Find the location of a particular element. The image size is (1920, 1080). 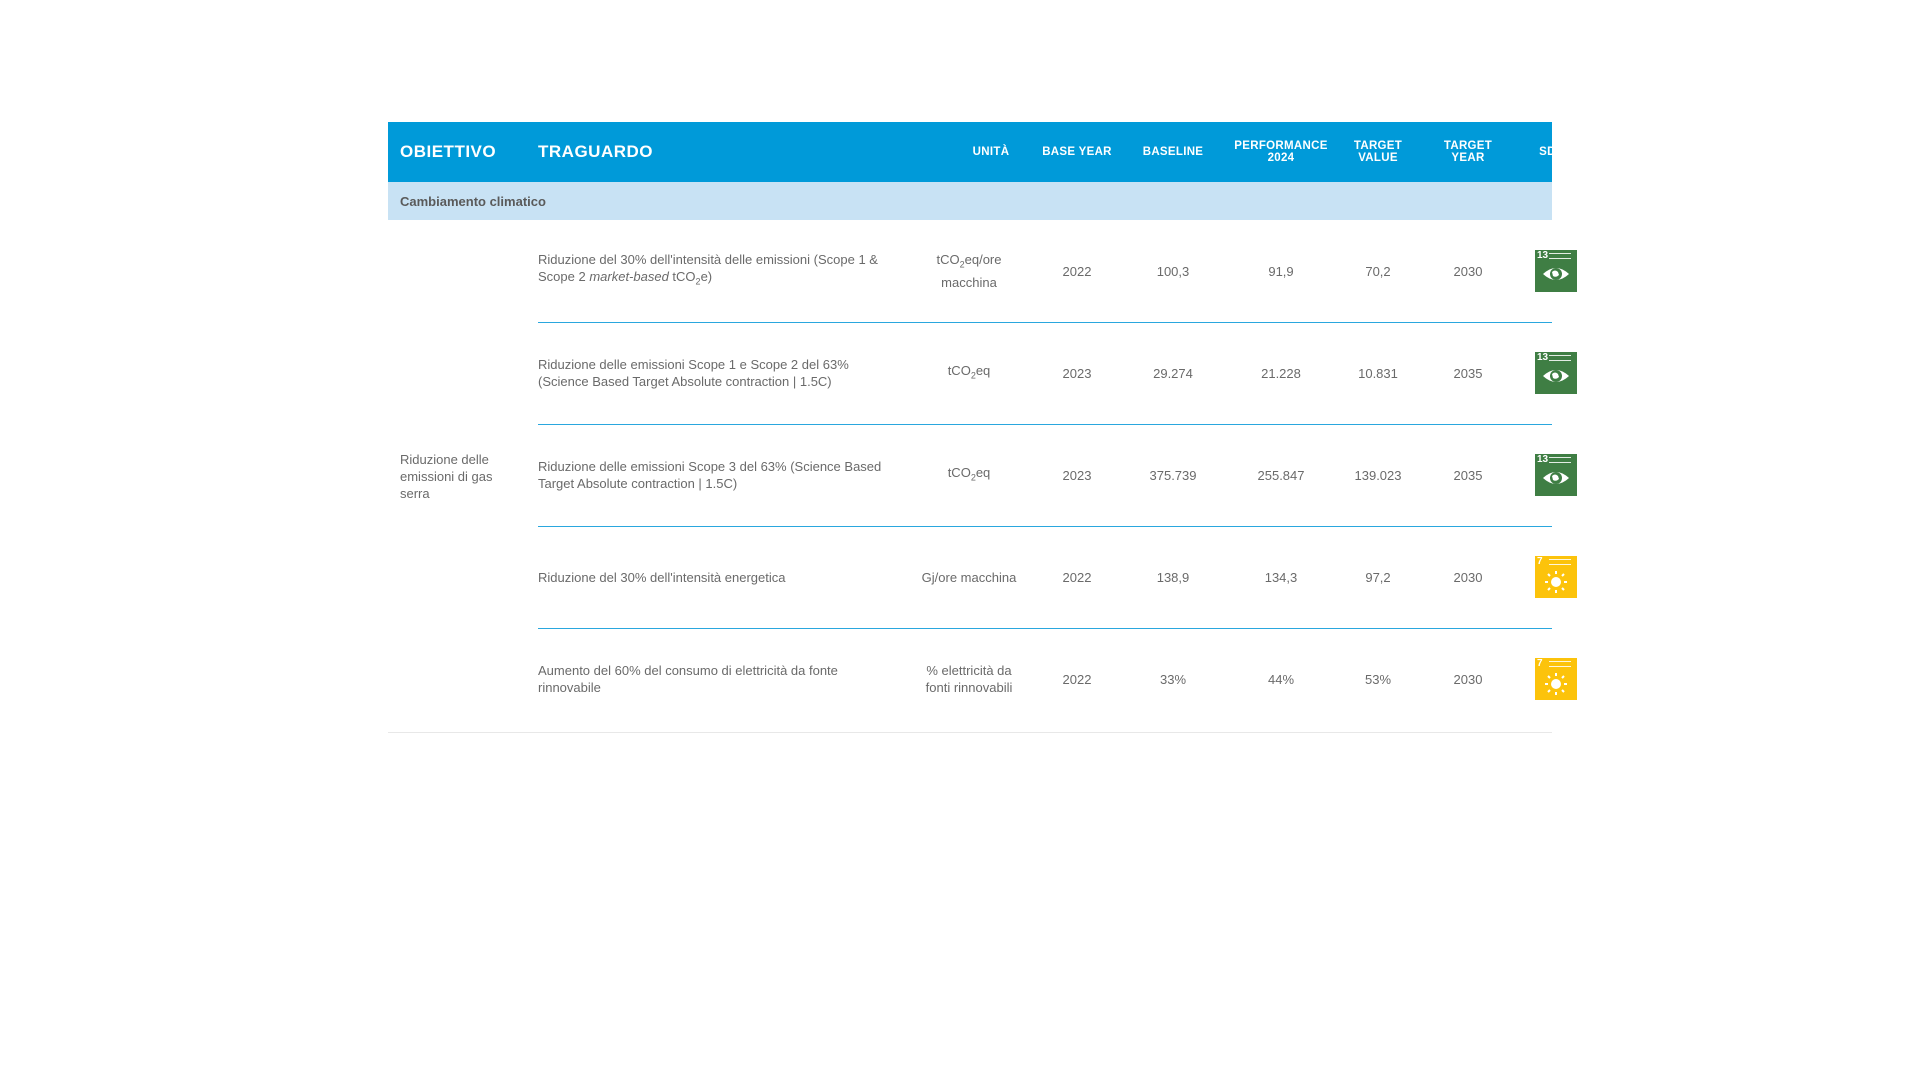

header-target-year-line2: YEAR is located at coordinates (1468, 158).